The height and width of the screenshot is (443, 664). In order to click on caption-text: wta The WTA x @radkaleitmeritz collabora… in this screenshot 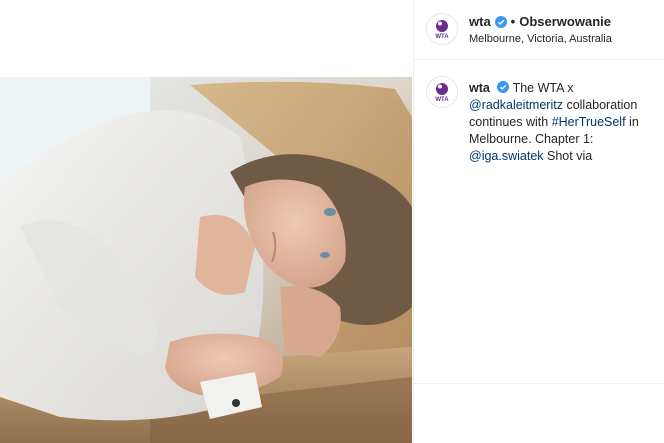, I will do `click(566, 122)`.